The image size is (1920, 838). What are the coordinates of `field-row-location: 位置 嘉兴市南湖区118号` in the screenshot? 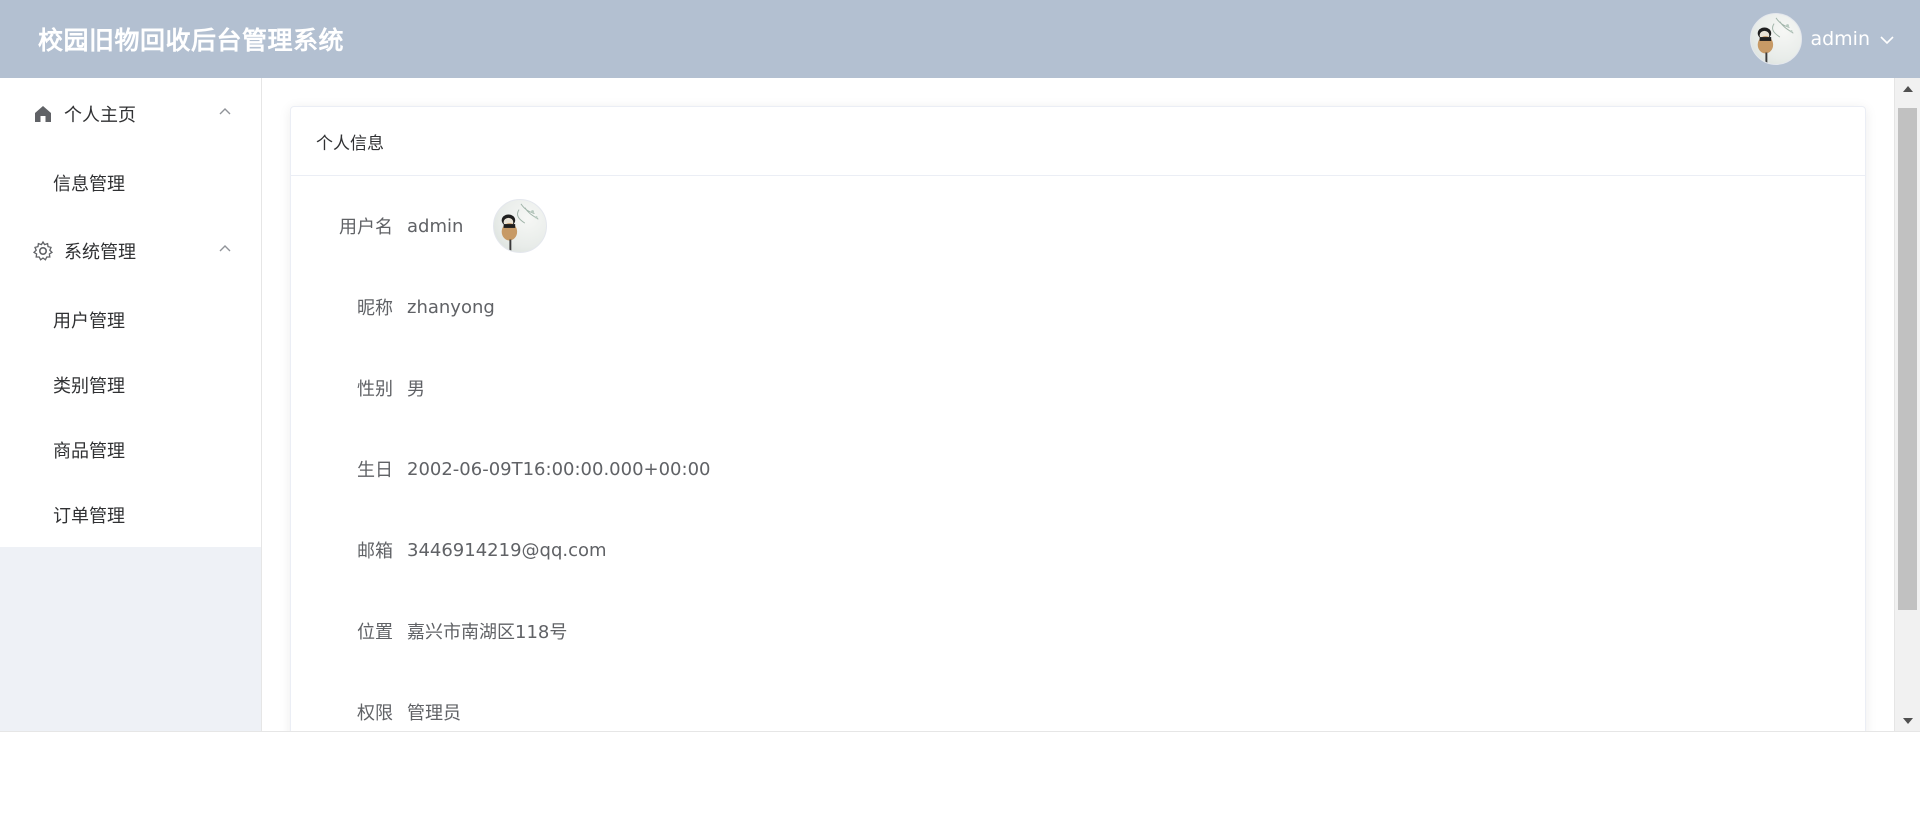 It's located at (429, 631).